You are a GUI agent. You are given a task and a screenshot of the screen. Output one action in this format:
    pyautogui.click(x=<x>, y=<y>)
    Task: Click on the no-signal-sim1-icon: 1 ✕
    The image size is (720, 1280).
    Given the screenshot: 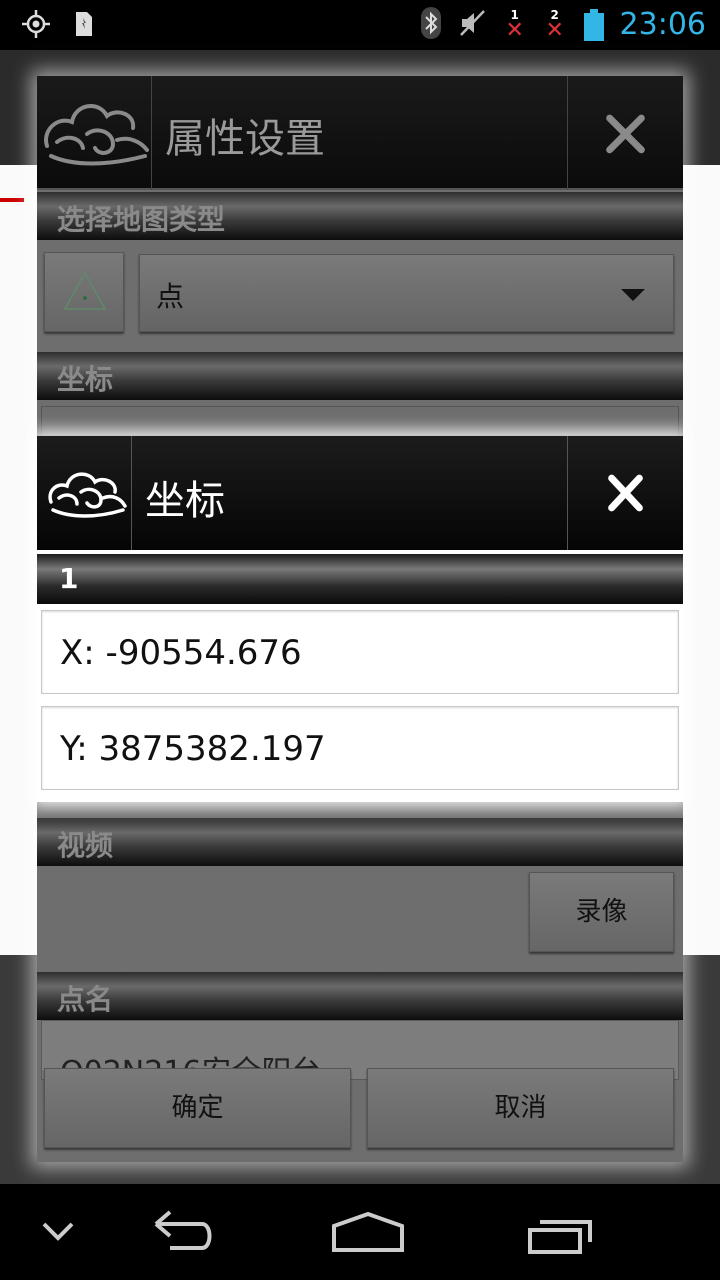 What is the action you would take?
    pyautogui.click(x=514, y=25)
    